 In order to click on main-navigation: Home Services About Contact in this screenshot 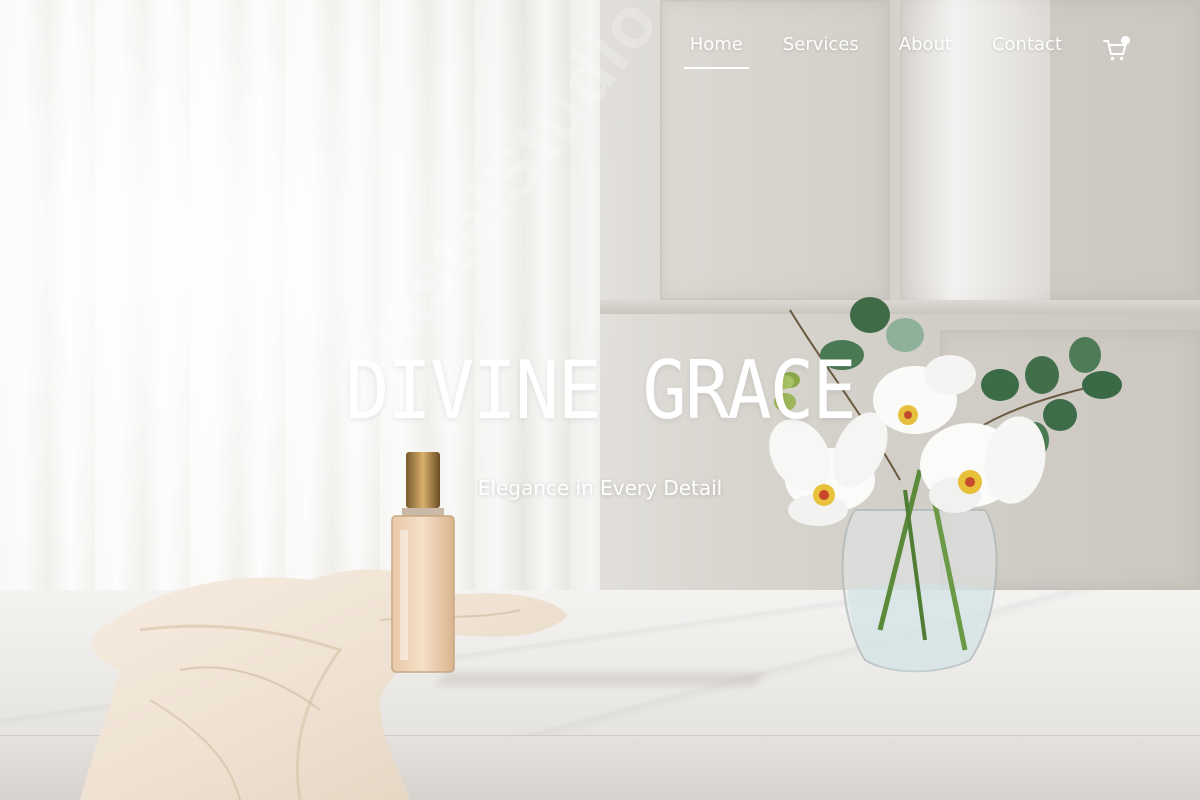, I will do `click(900, 49)`.